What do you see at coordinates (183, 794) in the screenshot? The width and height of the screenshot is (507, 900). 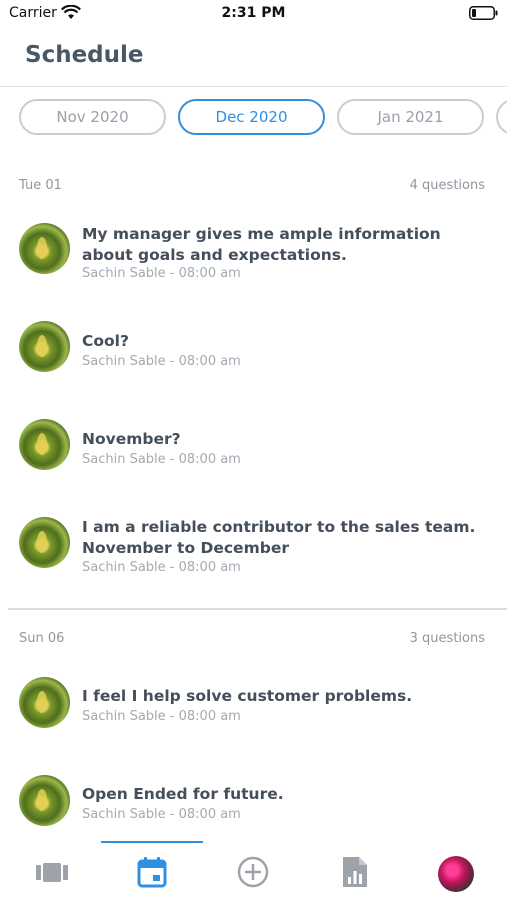 I see `question-text: Open Ended for future.` at bounding box center [183, 794].